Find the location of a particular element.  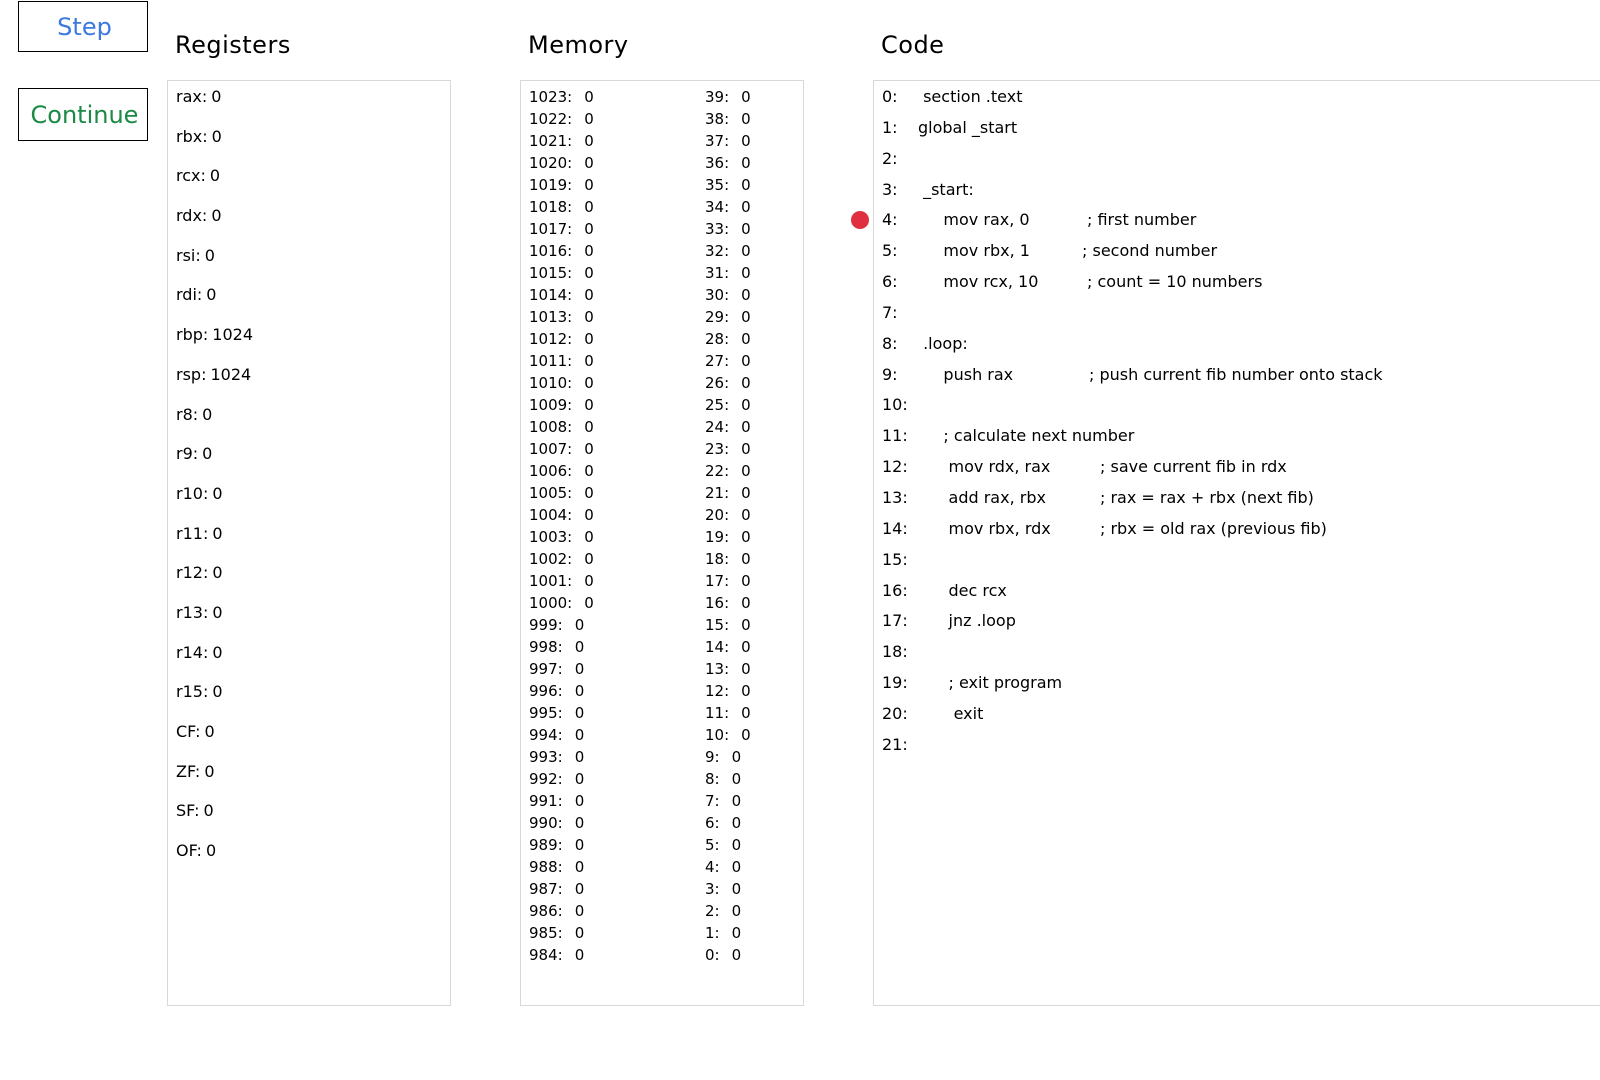

memory-address: 990: is located at coordinates (546, 823).